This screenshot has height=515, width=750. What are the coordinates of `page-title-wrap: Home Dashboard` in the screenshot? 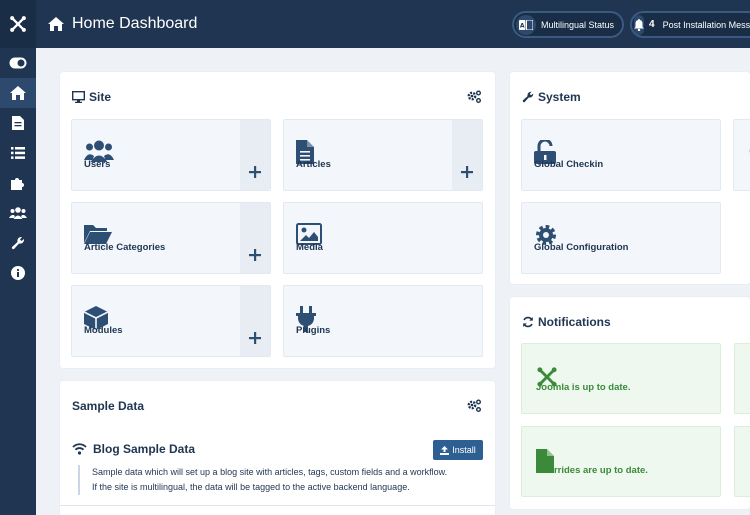 It's located at (122, 24).